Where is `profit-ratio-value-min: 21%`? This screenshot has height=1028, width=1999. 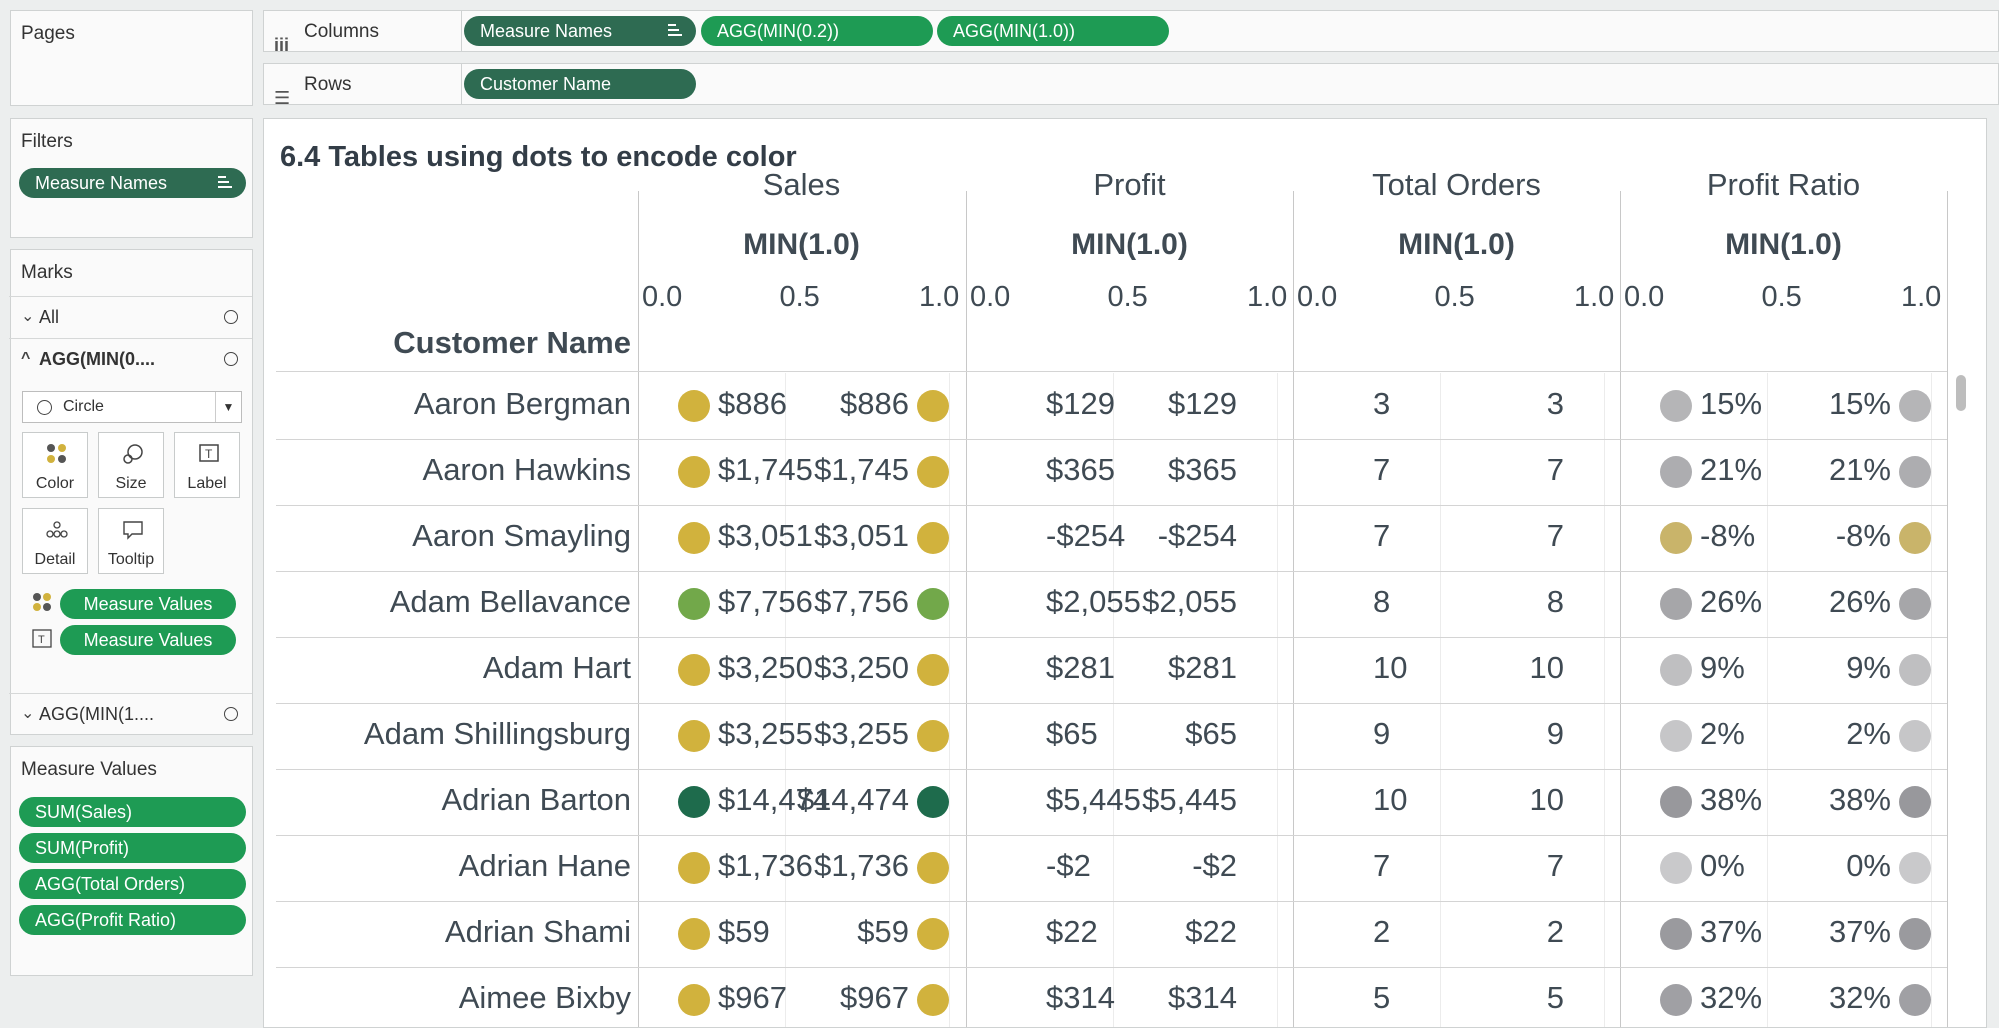 profit-ratio-value-min: 21% is located at coordinates (1731, 469).